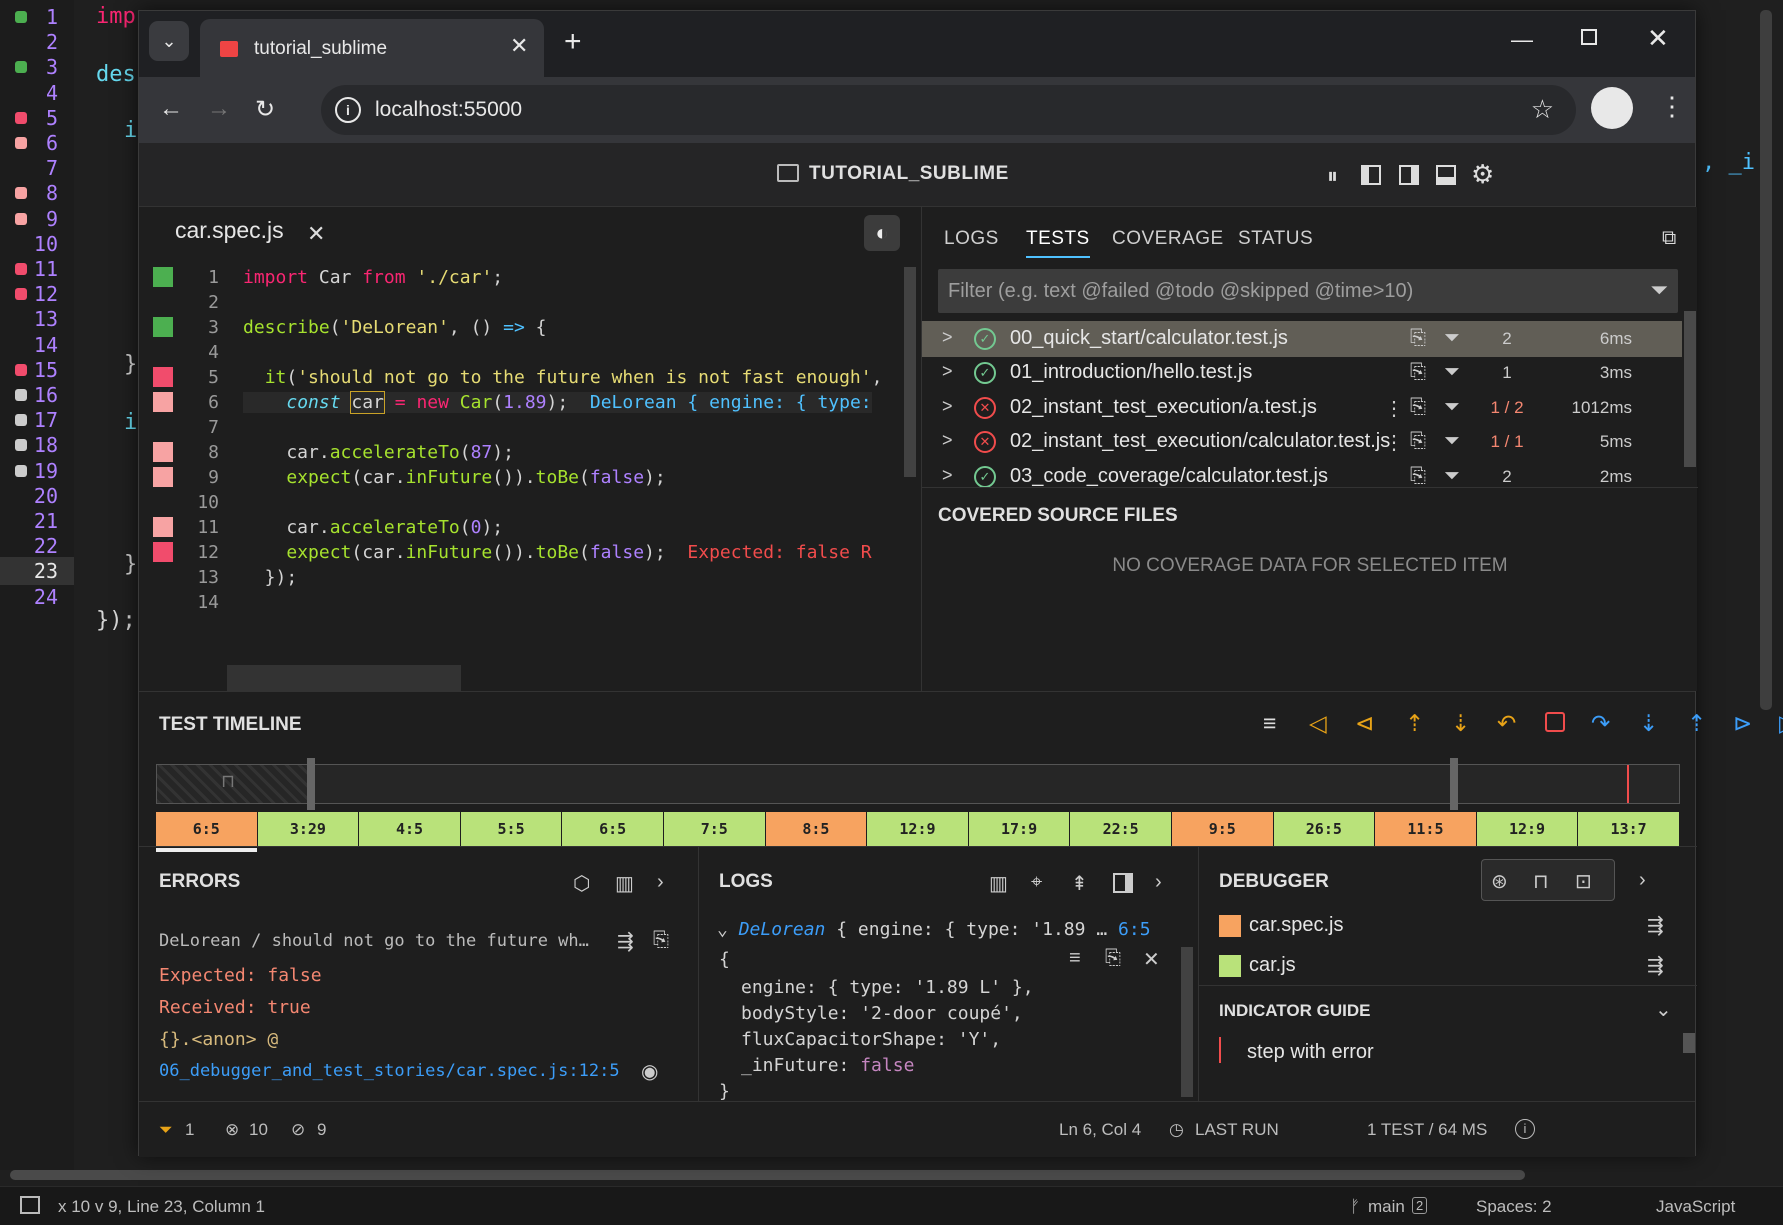 The width and height of the screenshot is (1783, 1225). Describe the element at coordinates (1187, 1022) in the screenshot. I see `logs-scrollbar` at that location.